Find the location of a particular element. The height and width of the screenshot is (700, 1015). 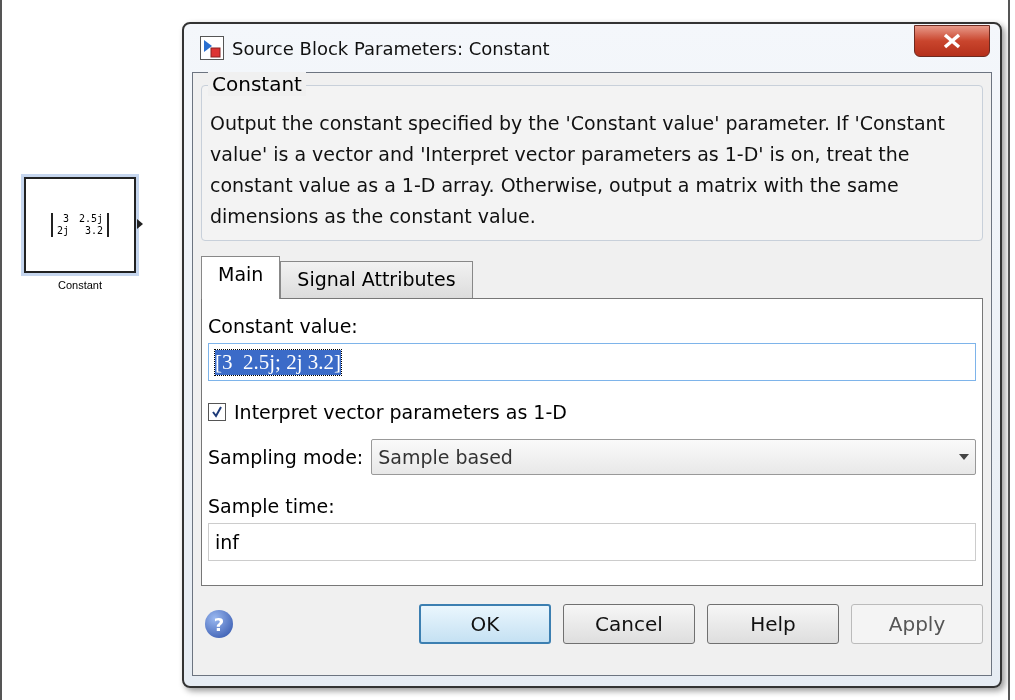

tab: Signal Attributes is located at coordinates (376, 279).